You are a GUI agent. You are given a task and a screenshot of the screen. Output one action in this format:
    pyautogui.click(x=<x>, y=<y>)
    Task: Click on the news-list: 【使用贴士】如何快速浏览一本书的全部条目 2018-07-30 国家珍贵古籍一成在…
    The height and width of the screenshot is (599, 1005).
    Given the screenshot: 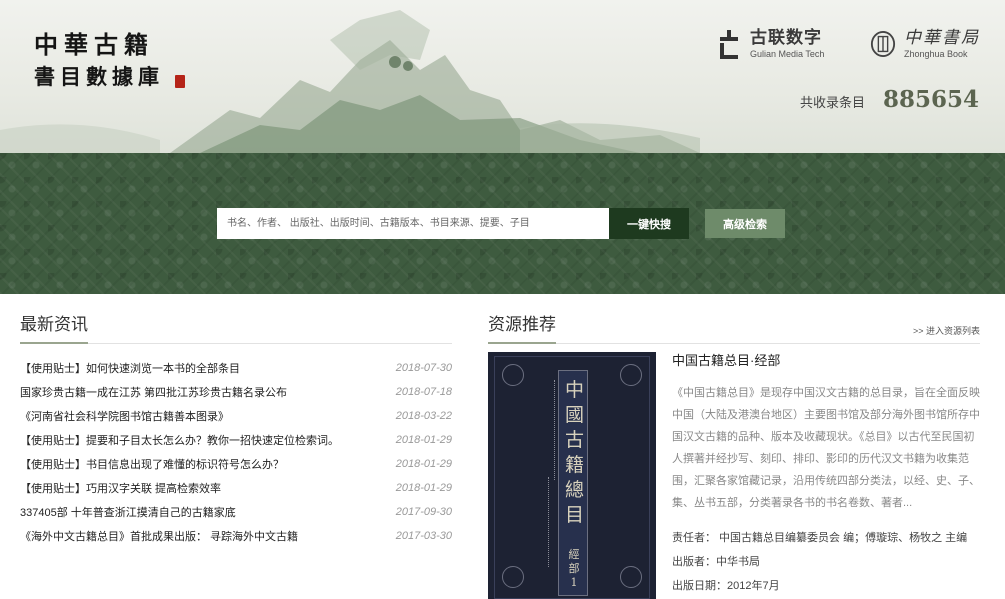 What is the action you would take?
    pyautogui.click(x=236, y=452)
    